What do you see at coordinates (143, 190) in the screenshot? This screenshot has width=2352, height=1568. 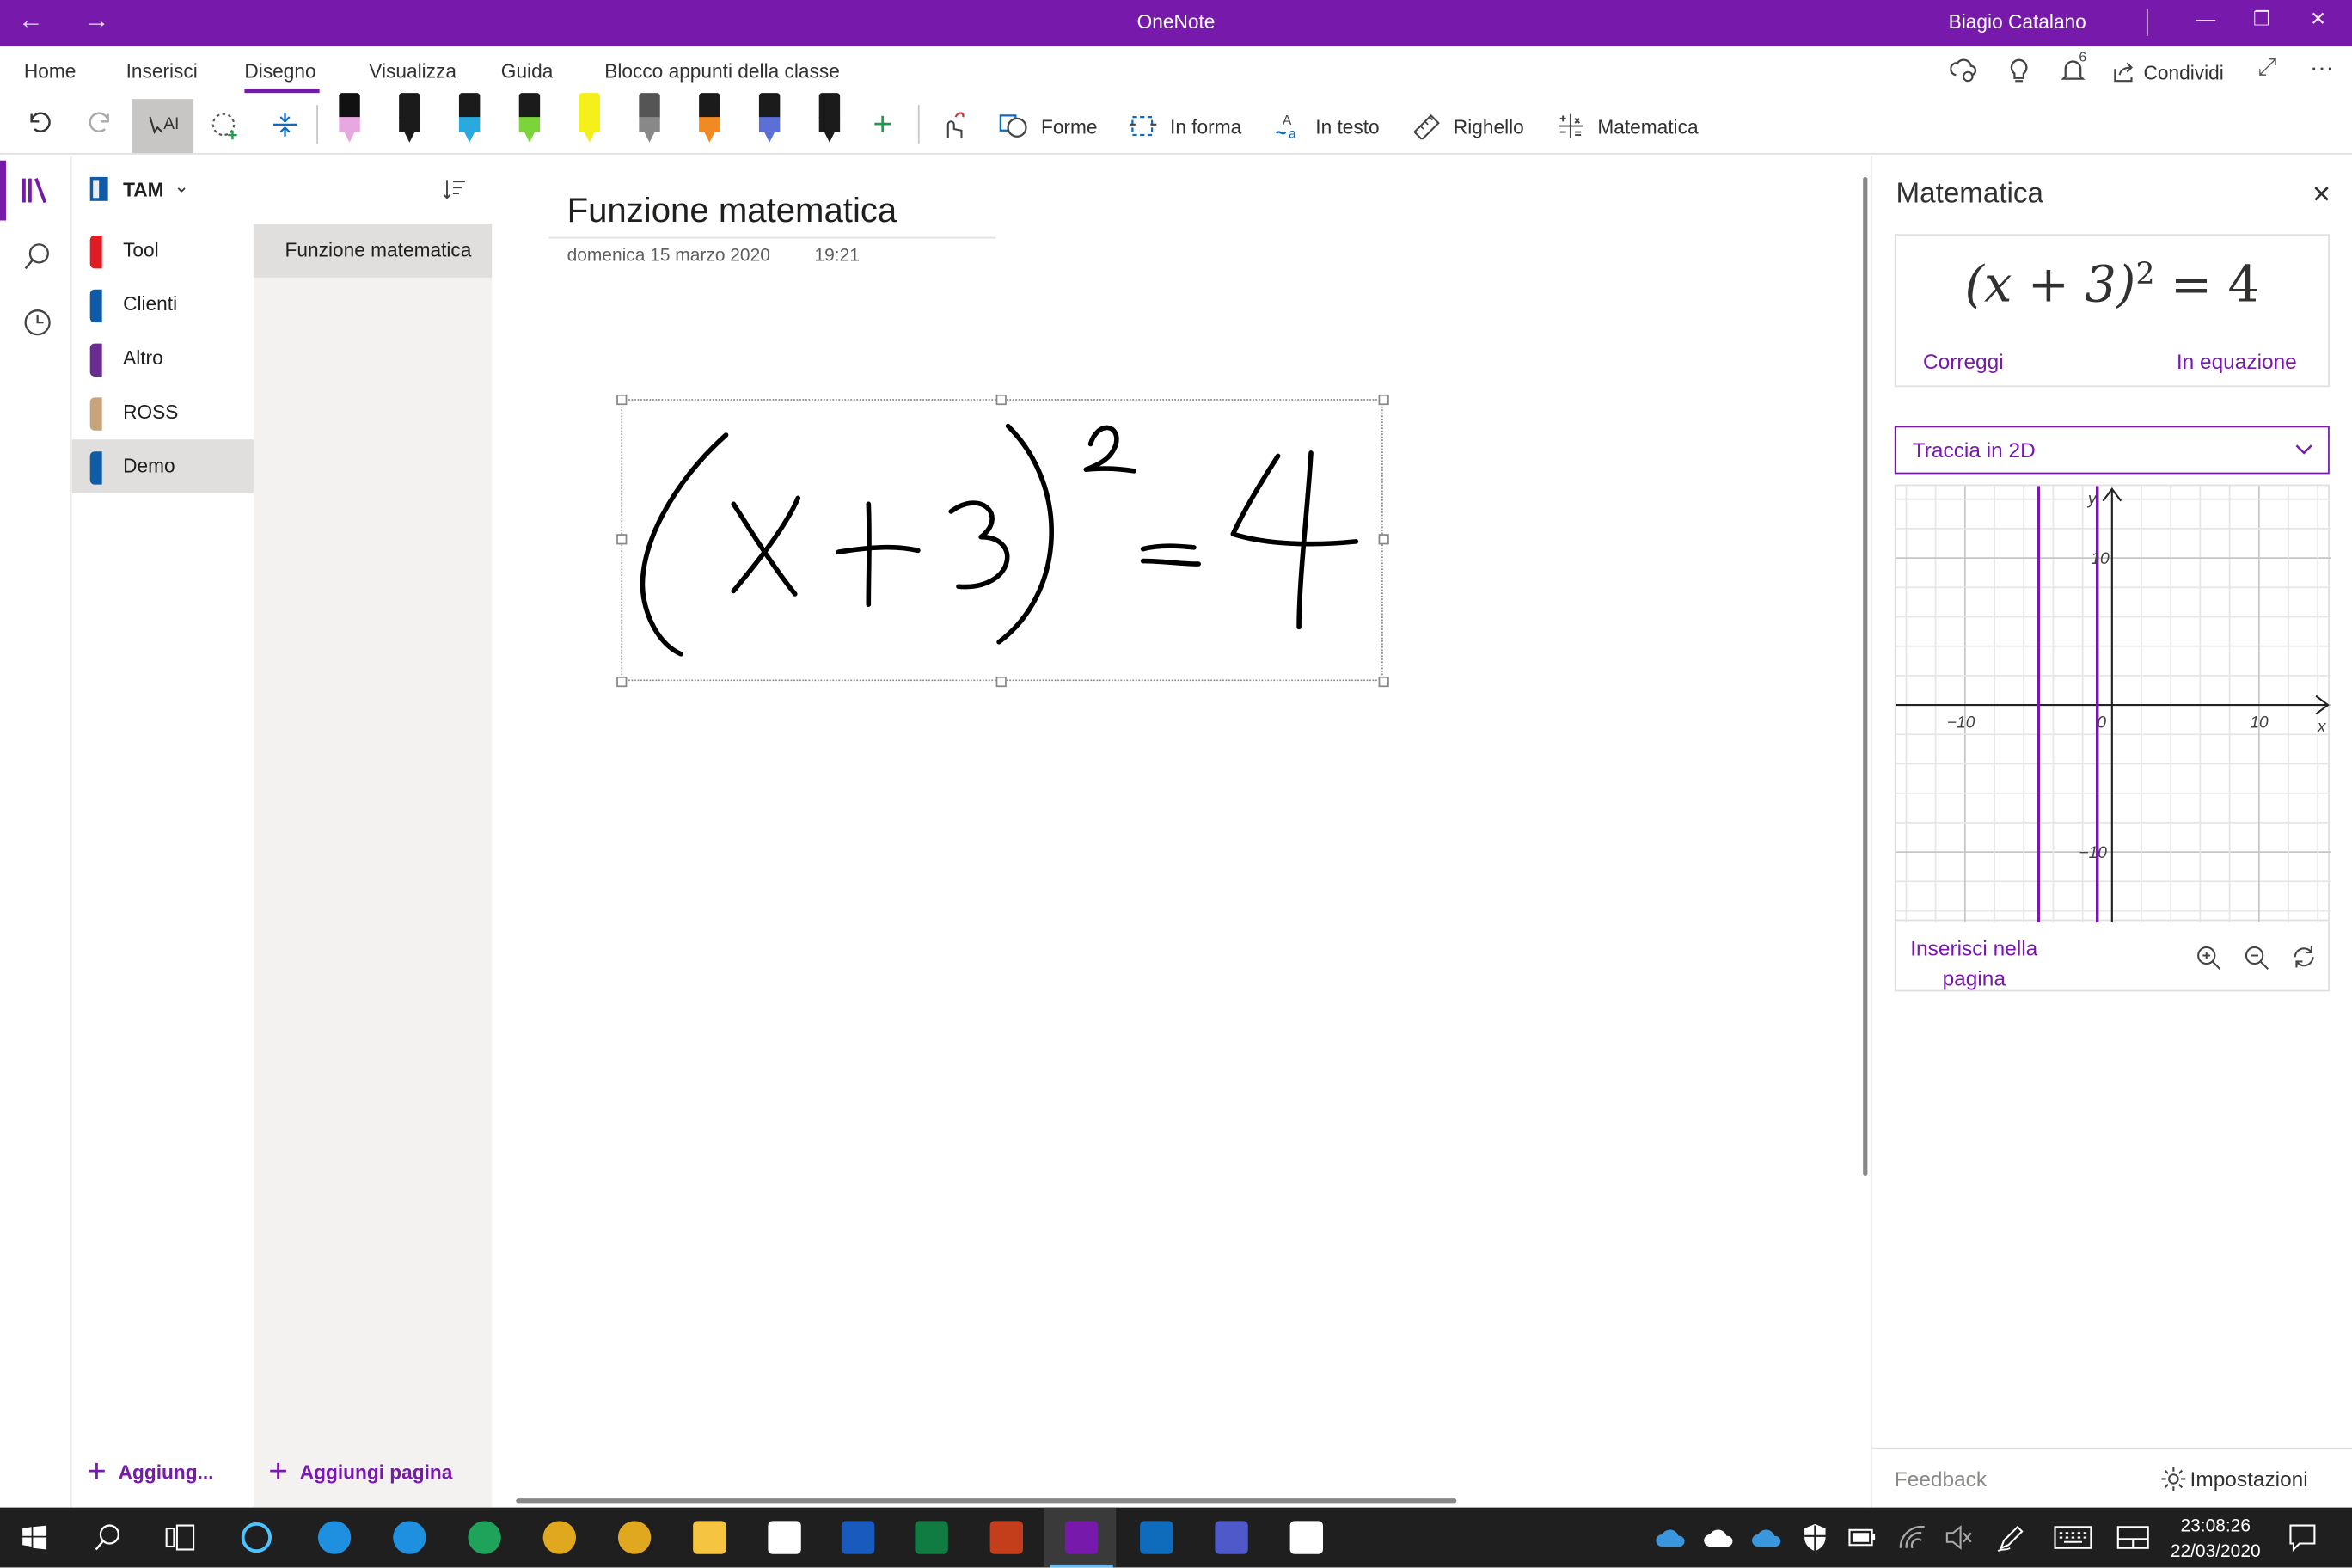 I see `notebook-name: TAM` at bounding box center [143, 190].